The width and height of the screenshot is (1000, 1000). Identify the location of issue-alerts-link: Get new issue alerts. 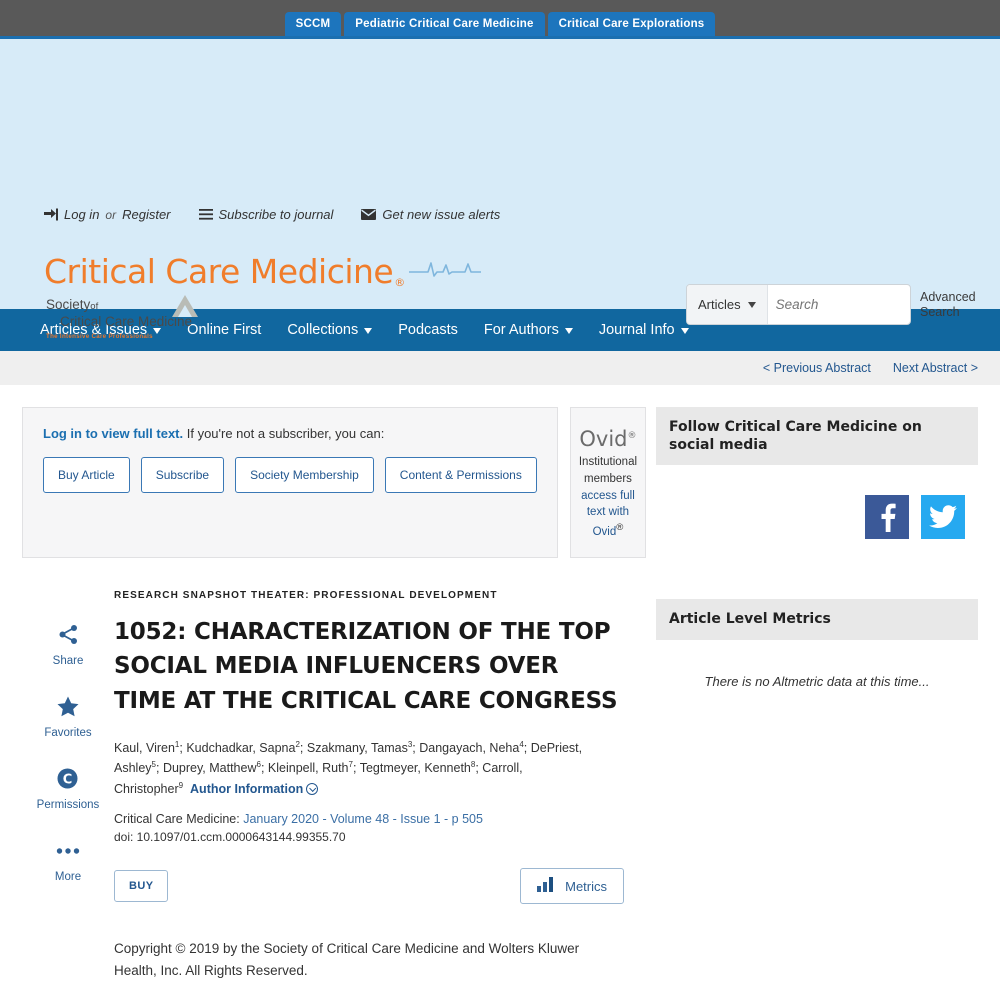
(430, 214).